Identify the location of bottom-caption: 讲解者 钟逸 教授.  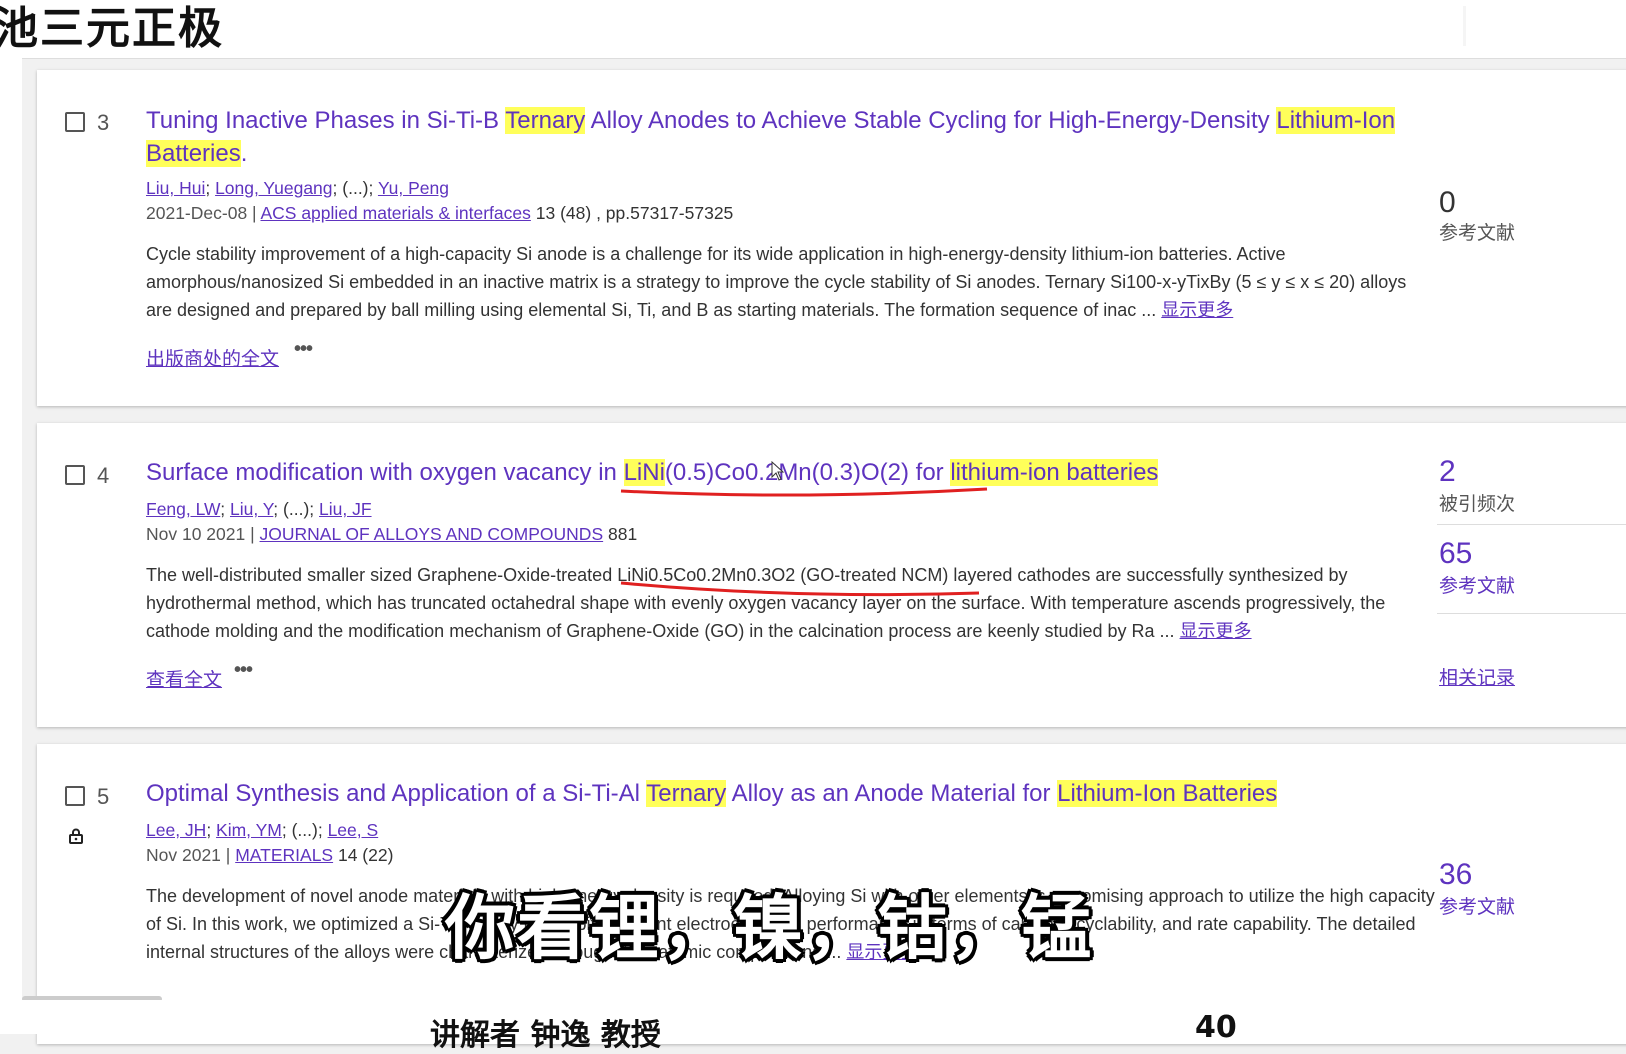
(545, 1035).